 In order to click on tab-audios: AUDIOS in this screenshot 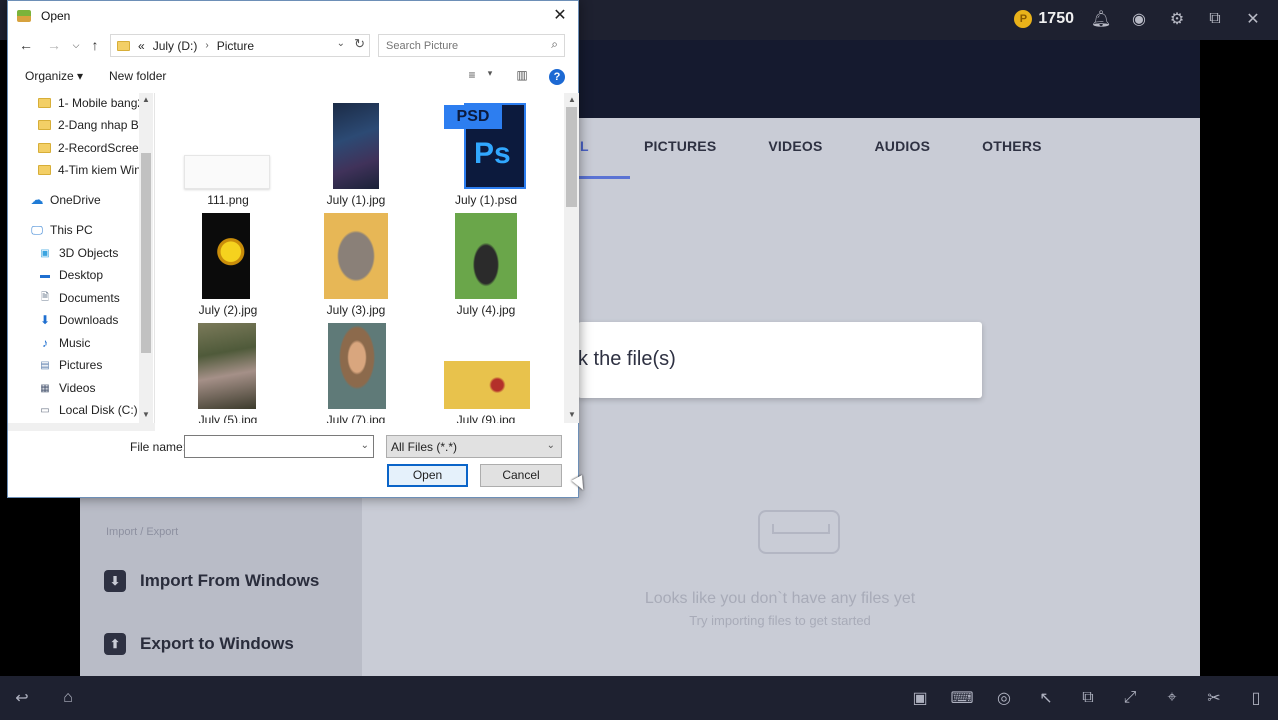, I will do `click(903, 146)`.